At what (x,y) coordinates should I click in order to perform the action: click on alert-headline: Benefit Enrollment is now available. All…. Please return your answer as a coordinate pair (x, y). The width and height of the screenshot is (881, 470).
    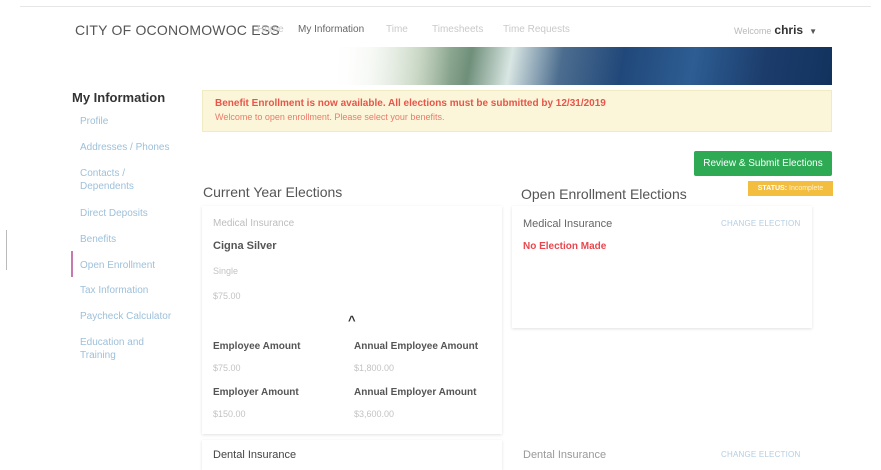
    Looking at the image, I should click on (410, 103).